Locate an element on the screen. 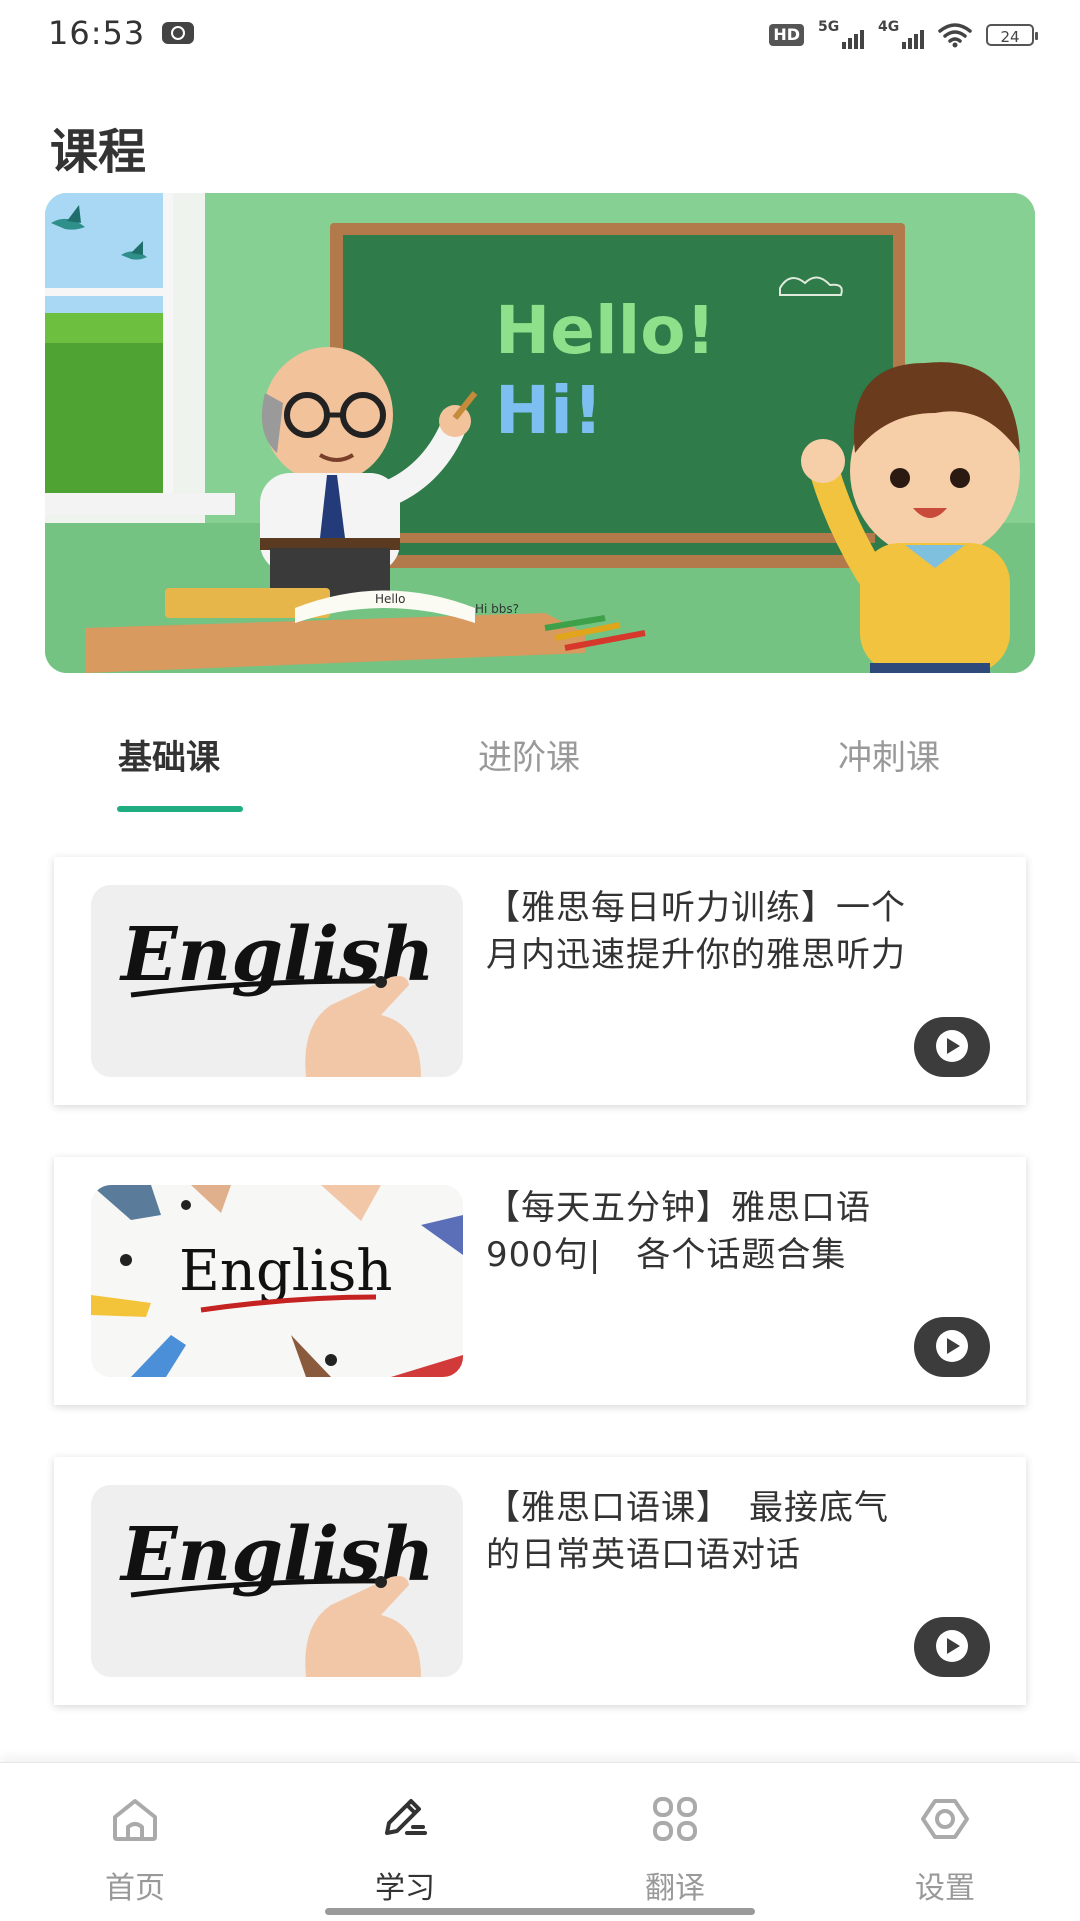 This screenshot has height=1921, width=1080. board-text-hi: Hi! is located at coordinates (549, 410).